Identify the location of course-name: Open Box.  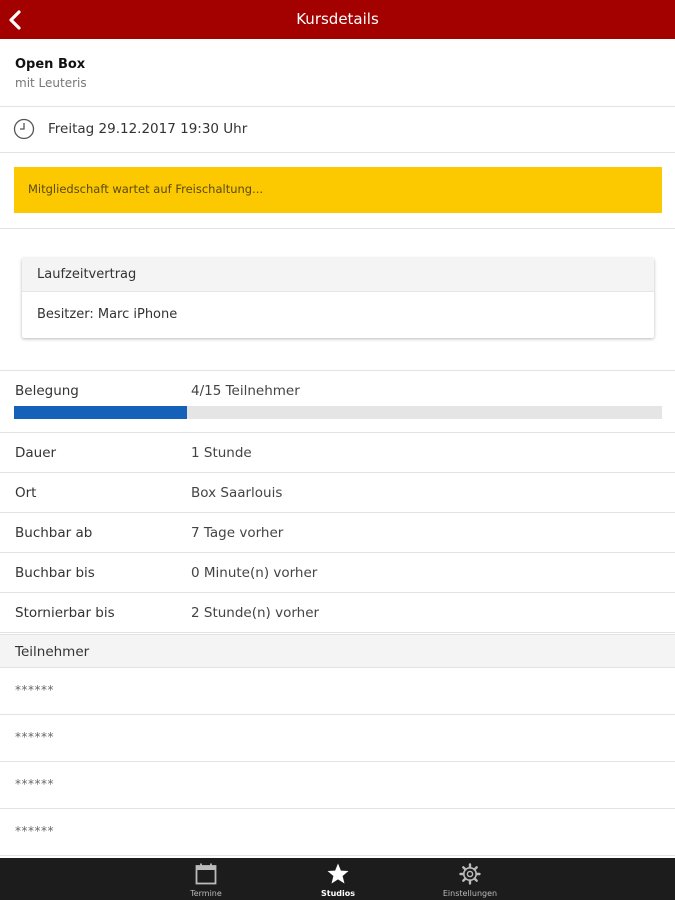
(50, 64).